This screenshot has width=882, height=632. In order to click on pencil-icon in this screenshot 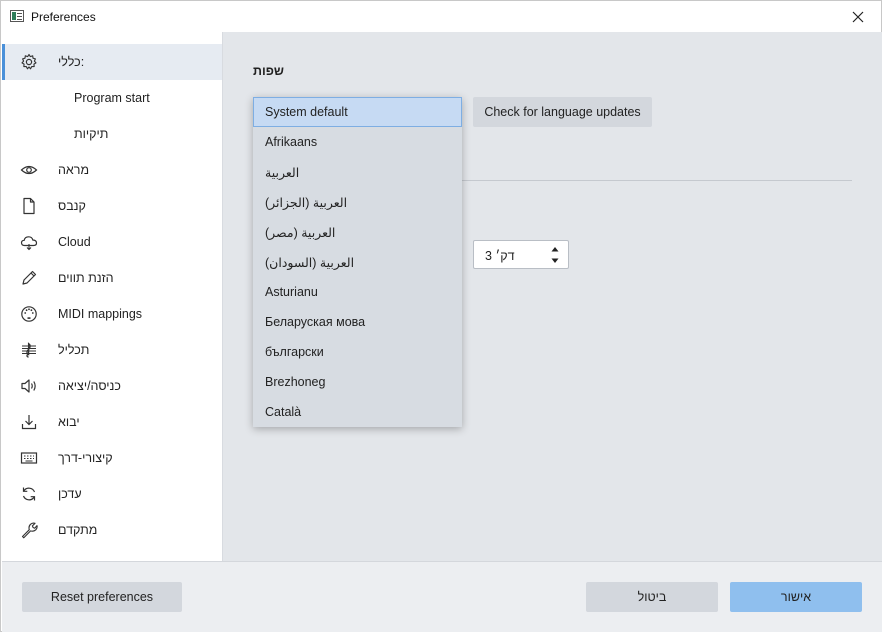, I will do `click(29, 278)`.